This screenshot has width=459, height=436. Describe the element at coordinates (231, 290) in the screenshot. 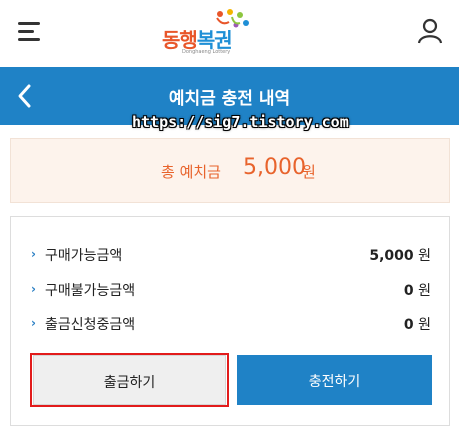

I see `list-item: › 구매불가능금액 0 원` at that location.